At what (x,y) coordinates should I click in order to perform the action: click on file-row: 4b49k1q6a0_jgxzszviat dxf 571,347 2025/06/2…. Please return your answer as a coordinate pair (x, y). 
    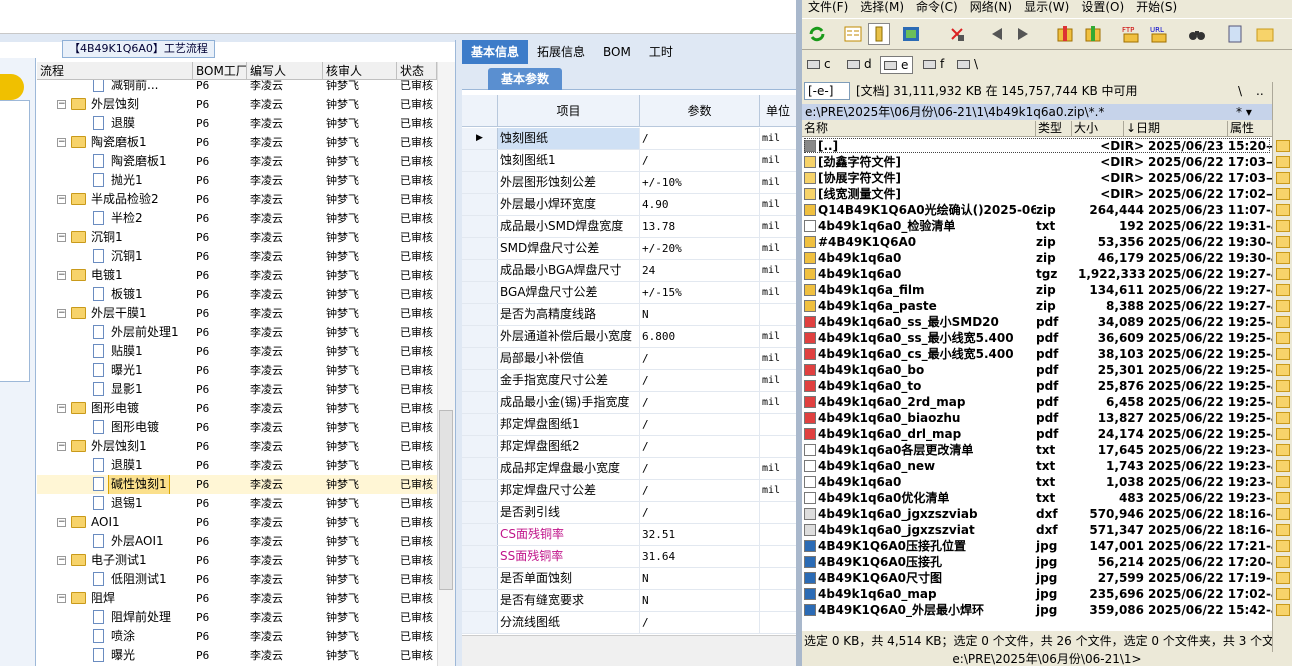
    Looking at the image, I should click on (1037, 530).